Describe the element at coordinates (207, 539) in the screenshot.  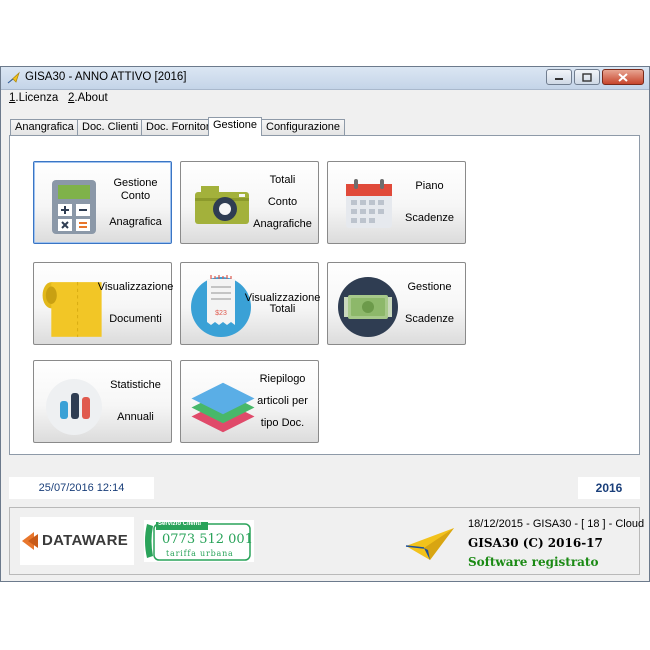
I see `service-phone: 0773 512 001` at that location.